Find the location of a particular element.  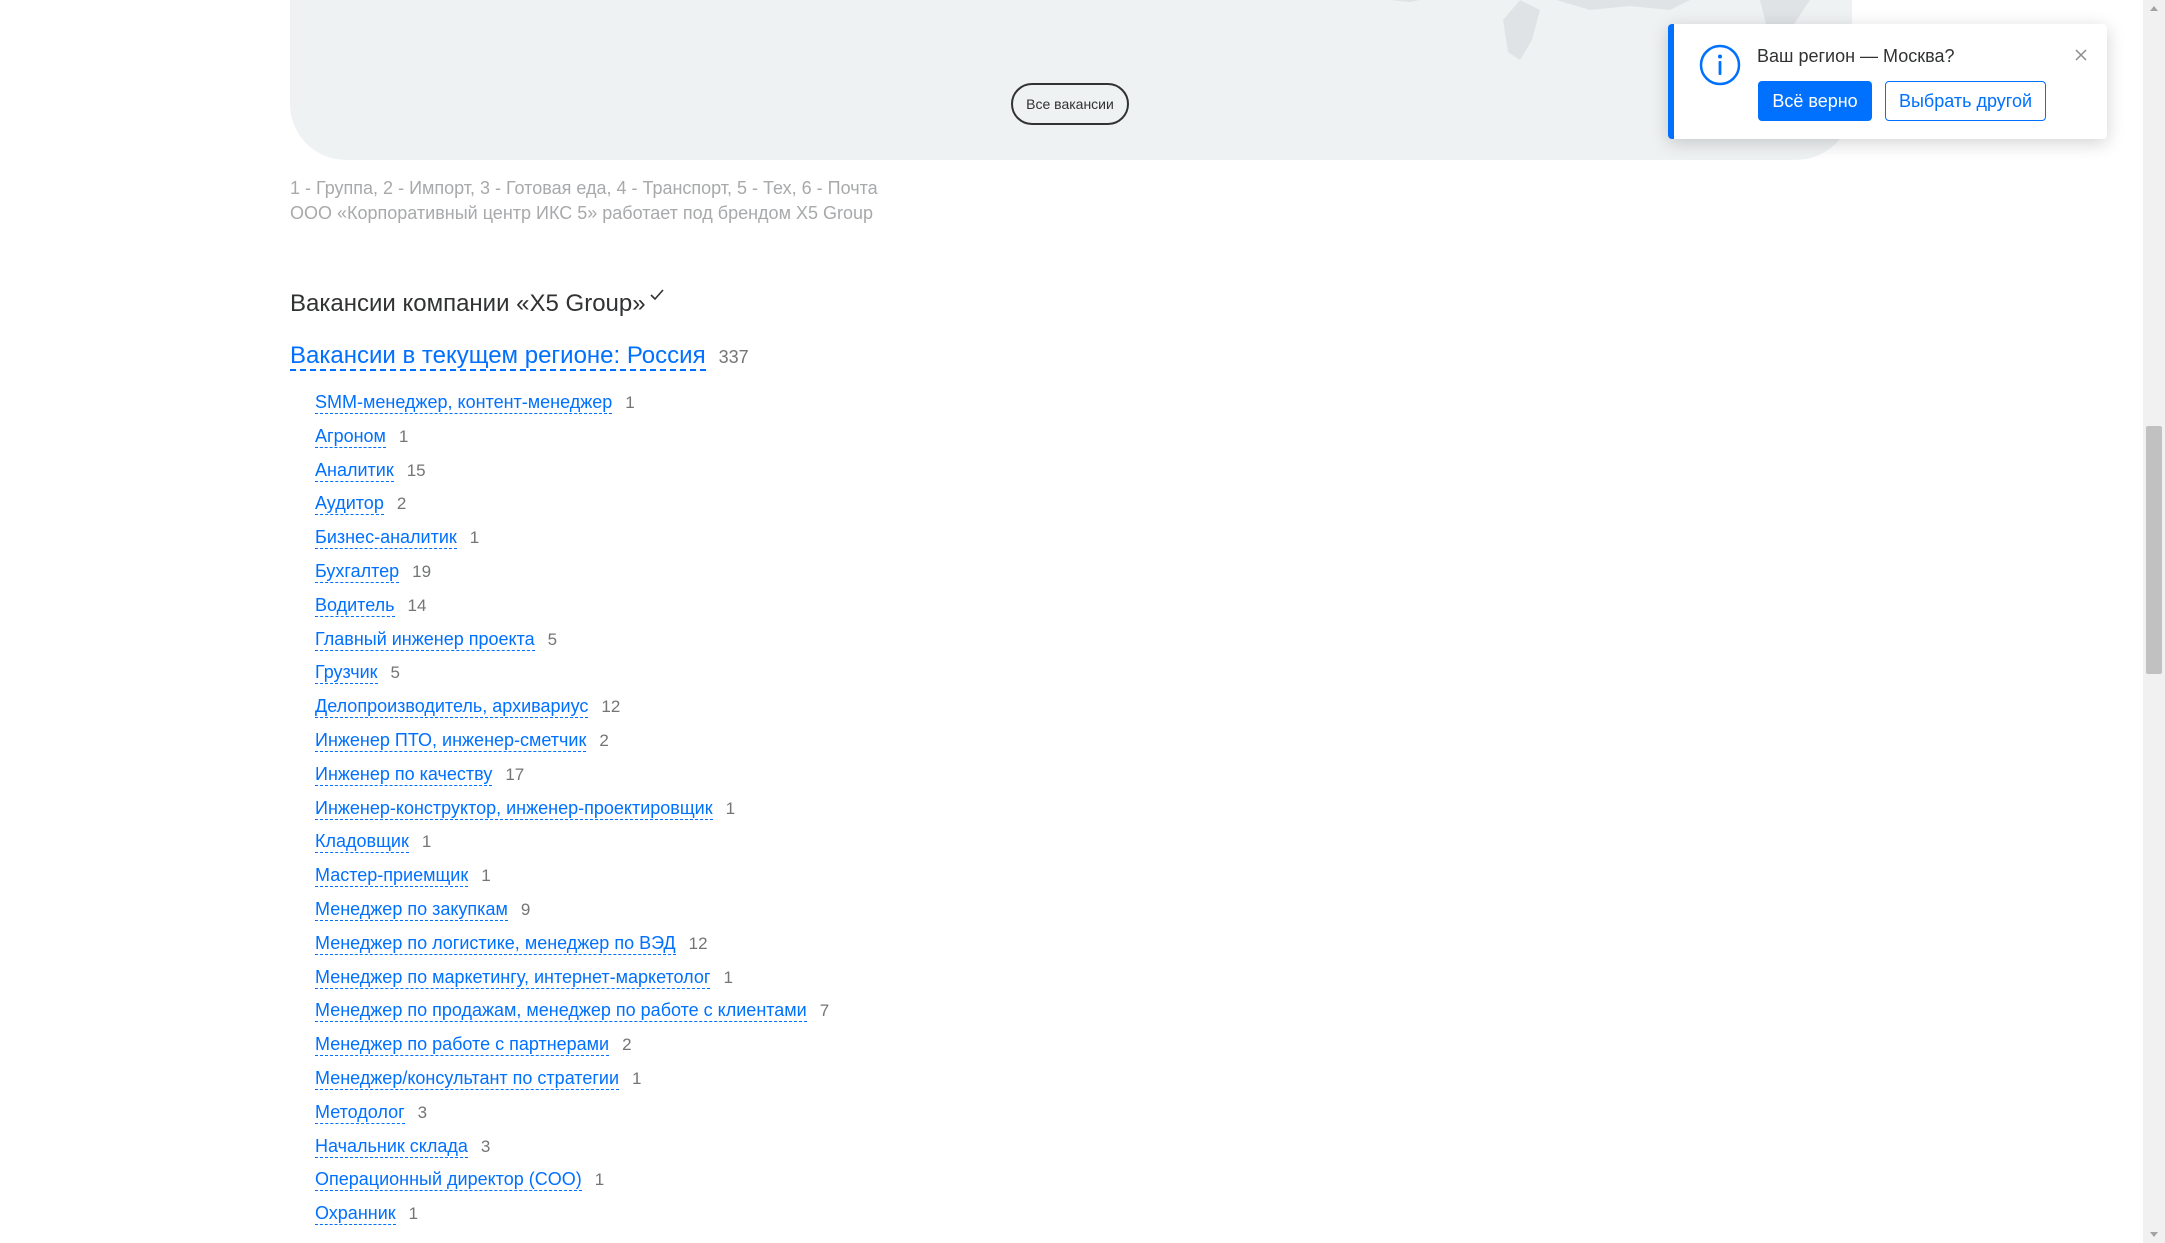

vacancy-category-link: Менеджер по работе с партнерами is located at coordinates (462, 1045).